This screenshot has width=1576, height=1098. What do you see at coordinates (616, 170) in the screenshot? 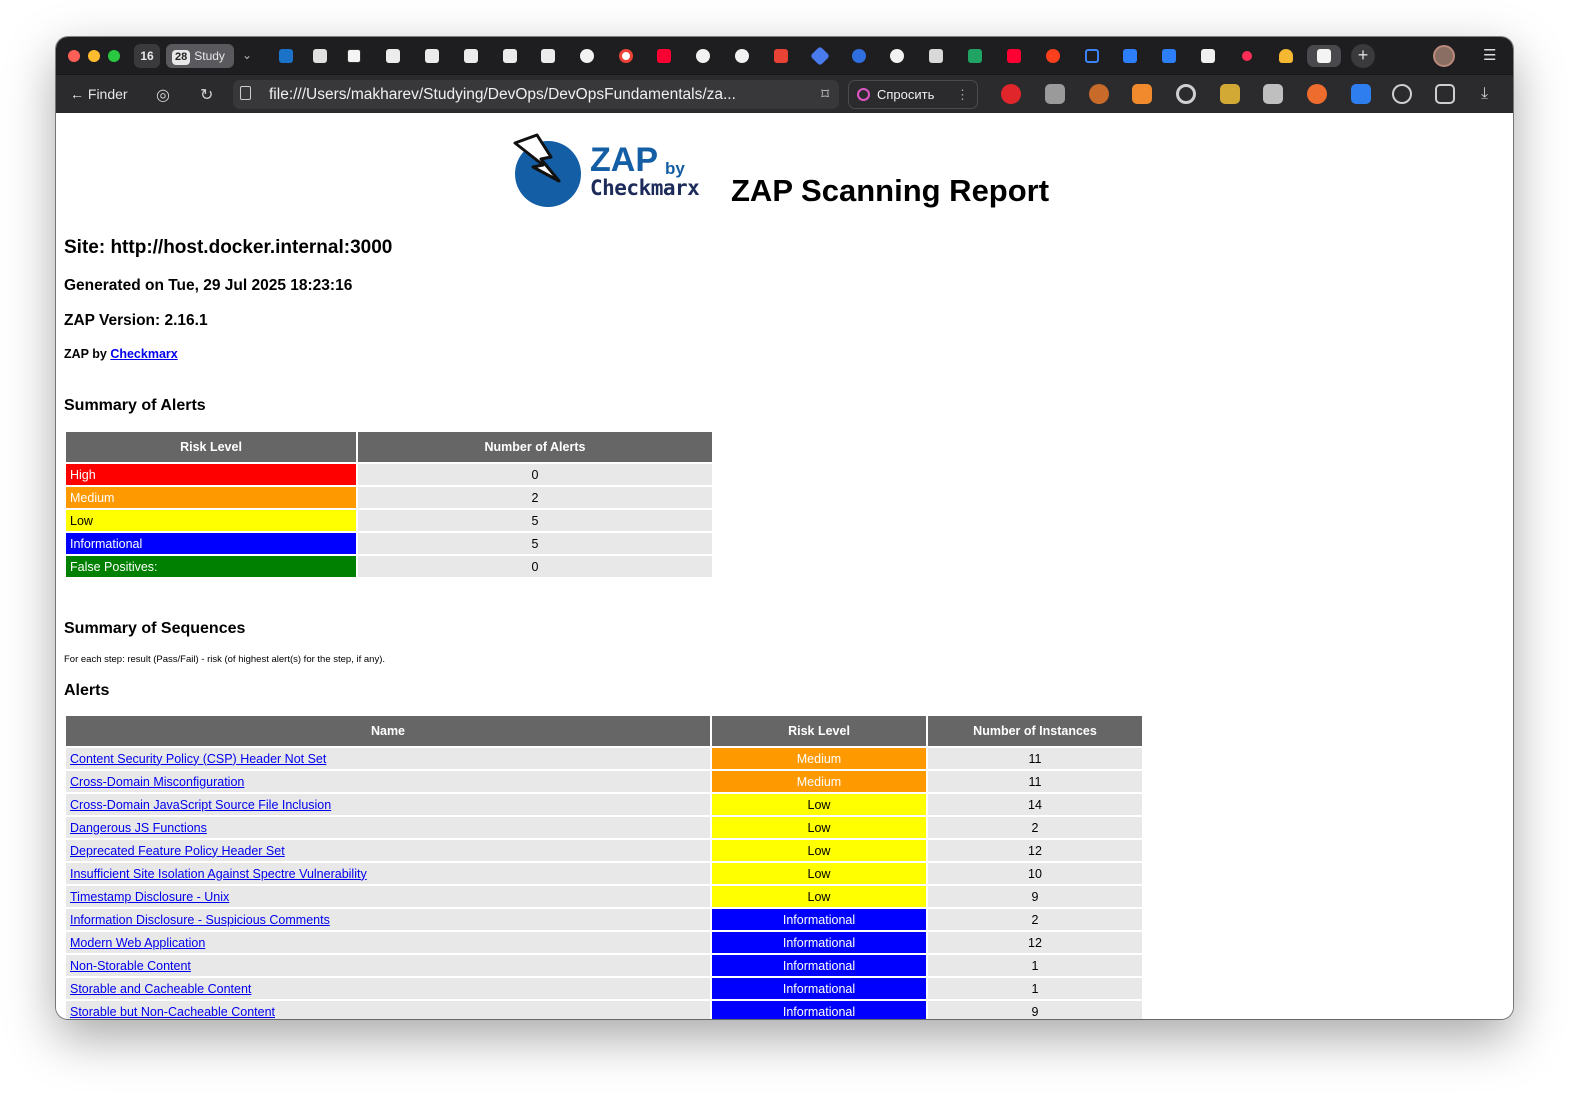
I see `zap-logo: ZAP by Checkmarx` at bounding box center [616, 170].